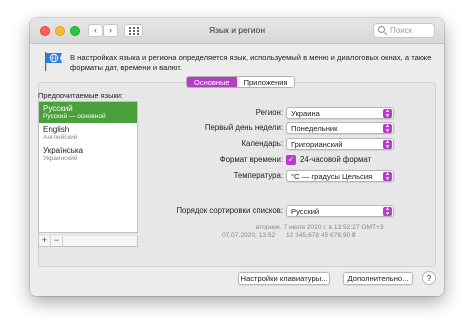  Describe the element at coordinates (317, 144) in the screenshot. I see `calendar-value: Григорианский` at that location.